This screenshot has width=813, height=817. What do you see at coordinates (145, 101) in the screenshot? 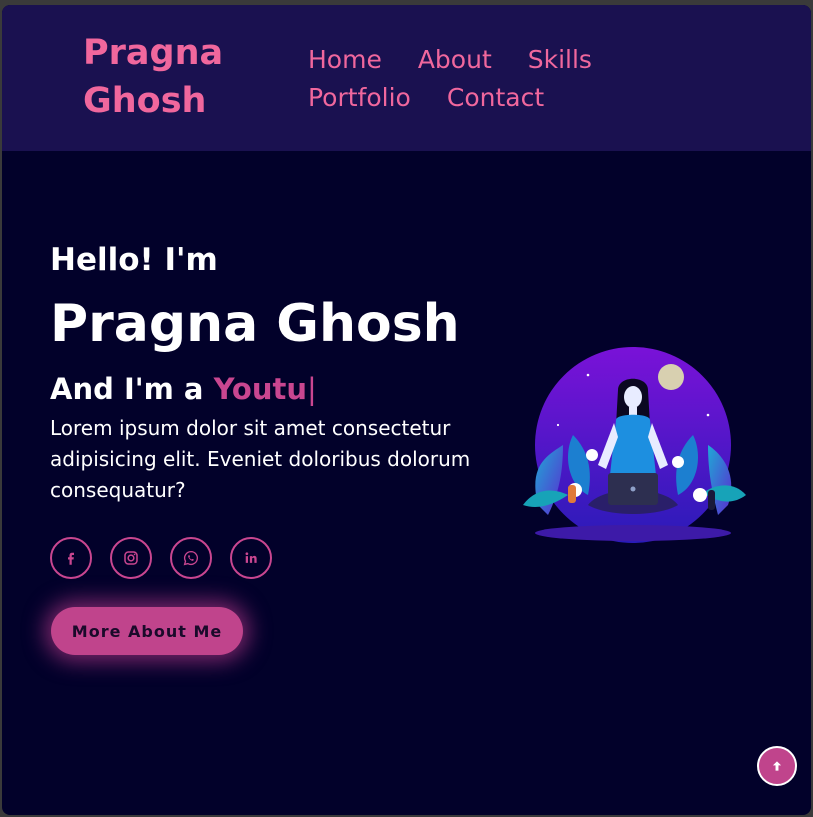
I see `brand-last-name: Ghosh` at bounding box center [145, 101].